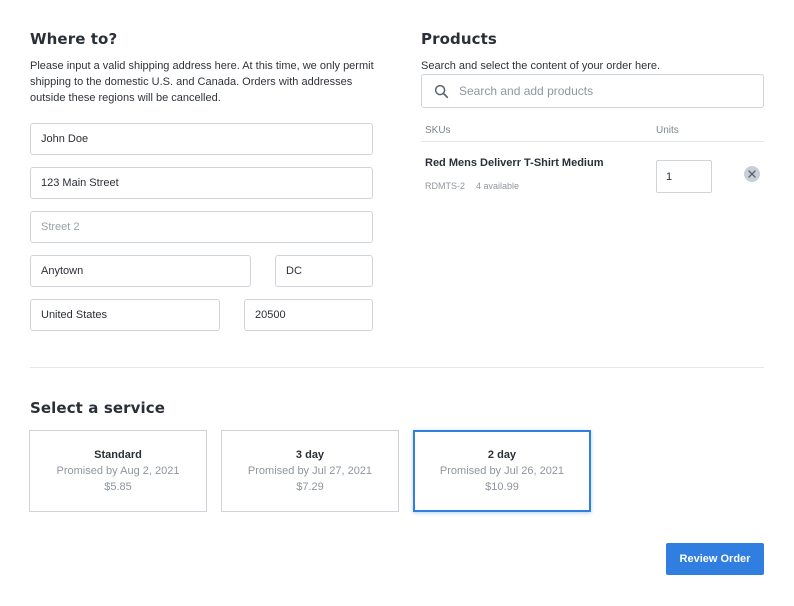 The height and width of the screenshot is (606, 794). I want to click on service-option-2-day: 2 day Promised by Jul 26, 2021 $10.99, so click(502, 471).